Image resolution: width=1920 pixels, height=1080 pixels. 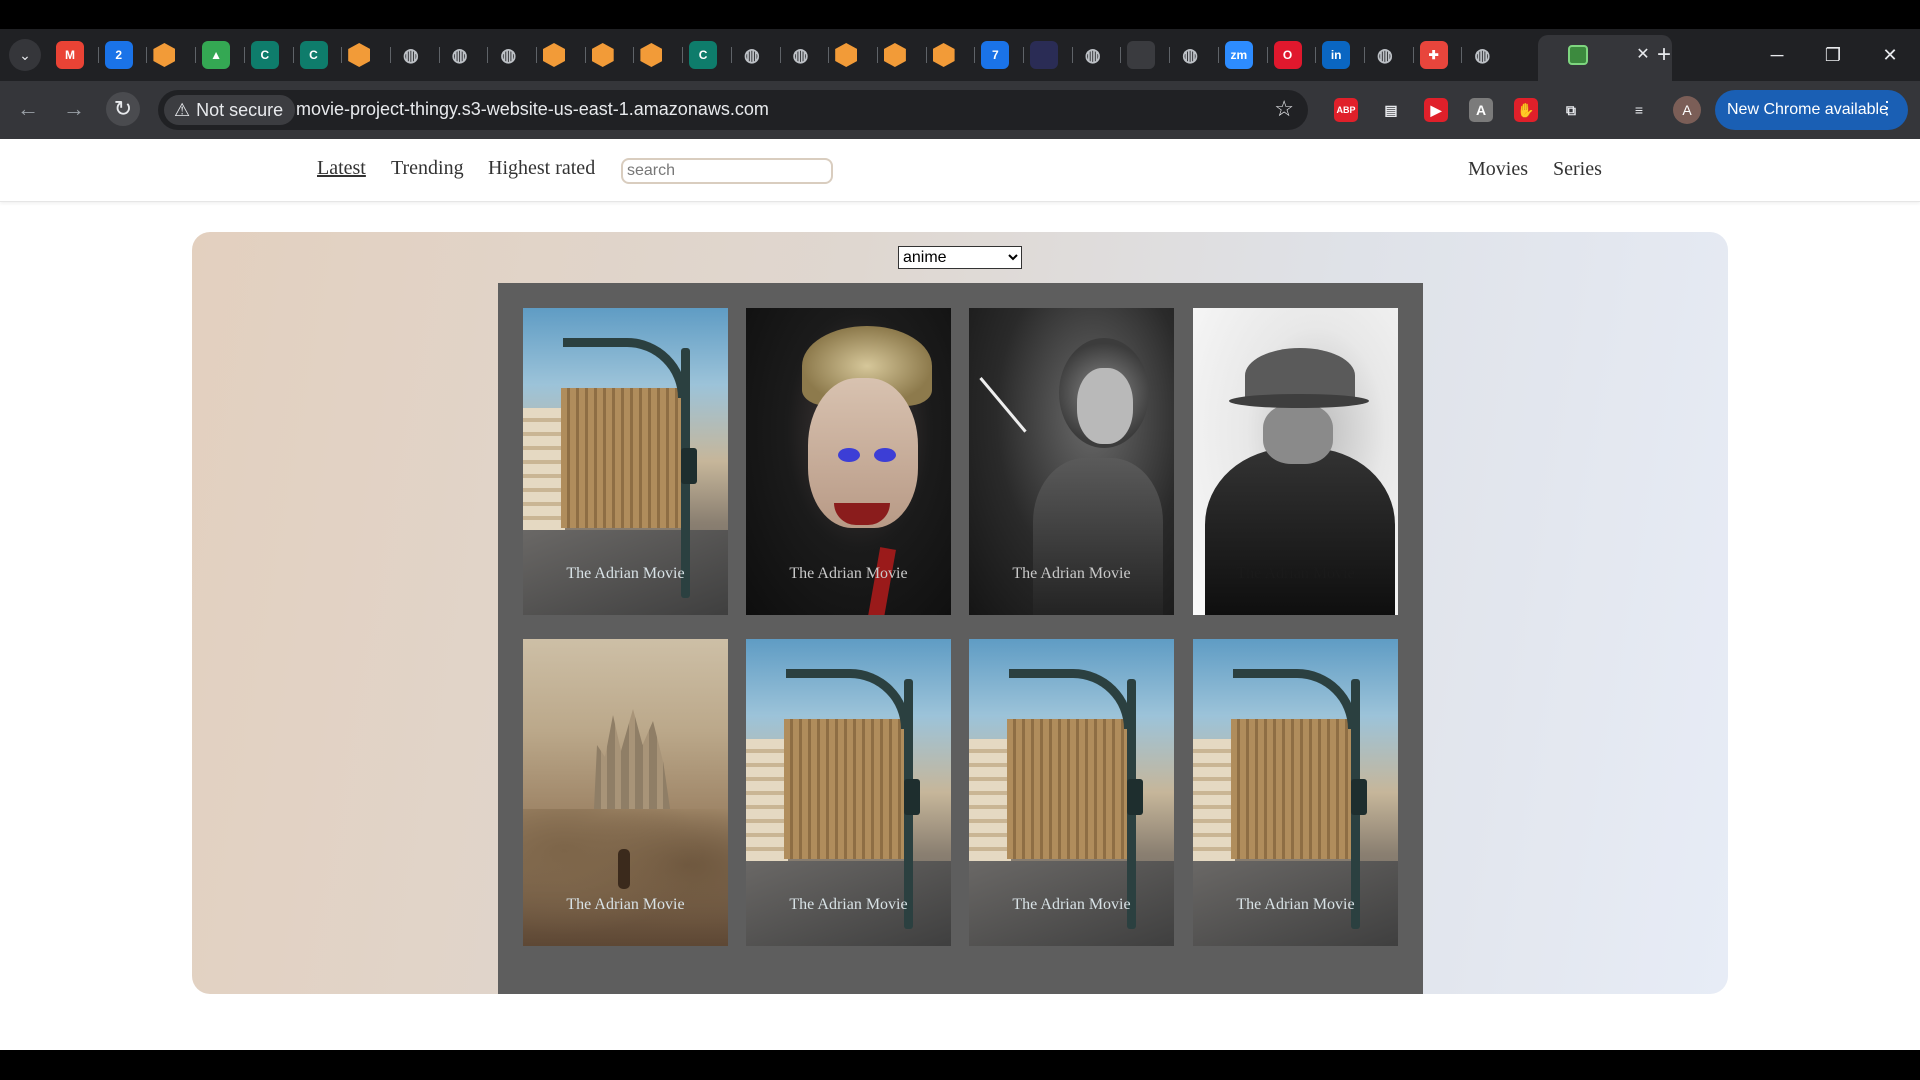 I want to click on update-chrome-button: New Chrome available ⋮, so click(x=1811, y=110).